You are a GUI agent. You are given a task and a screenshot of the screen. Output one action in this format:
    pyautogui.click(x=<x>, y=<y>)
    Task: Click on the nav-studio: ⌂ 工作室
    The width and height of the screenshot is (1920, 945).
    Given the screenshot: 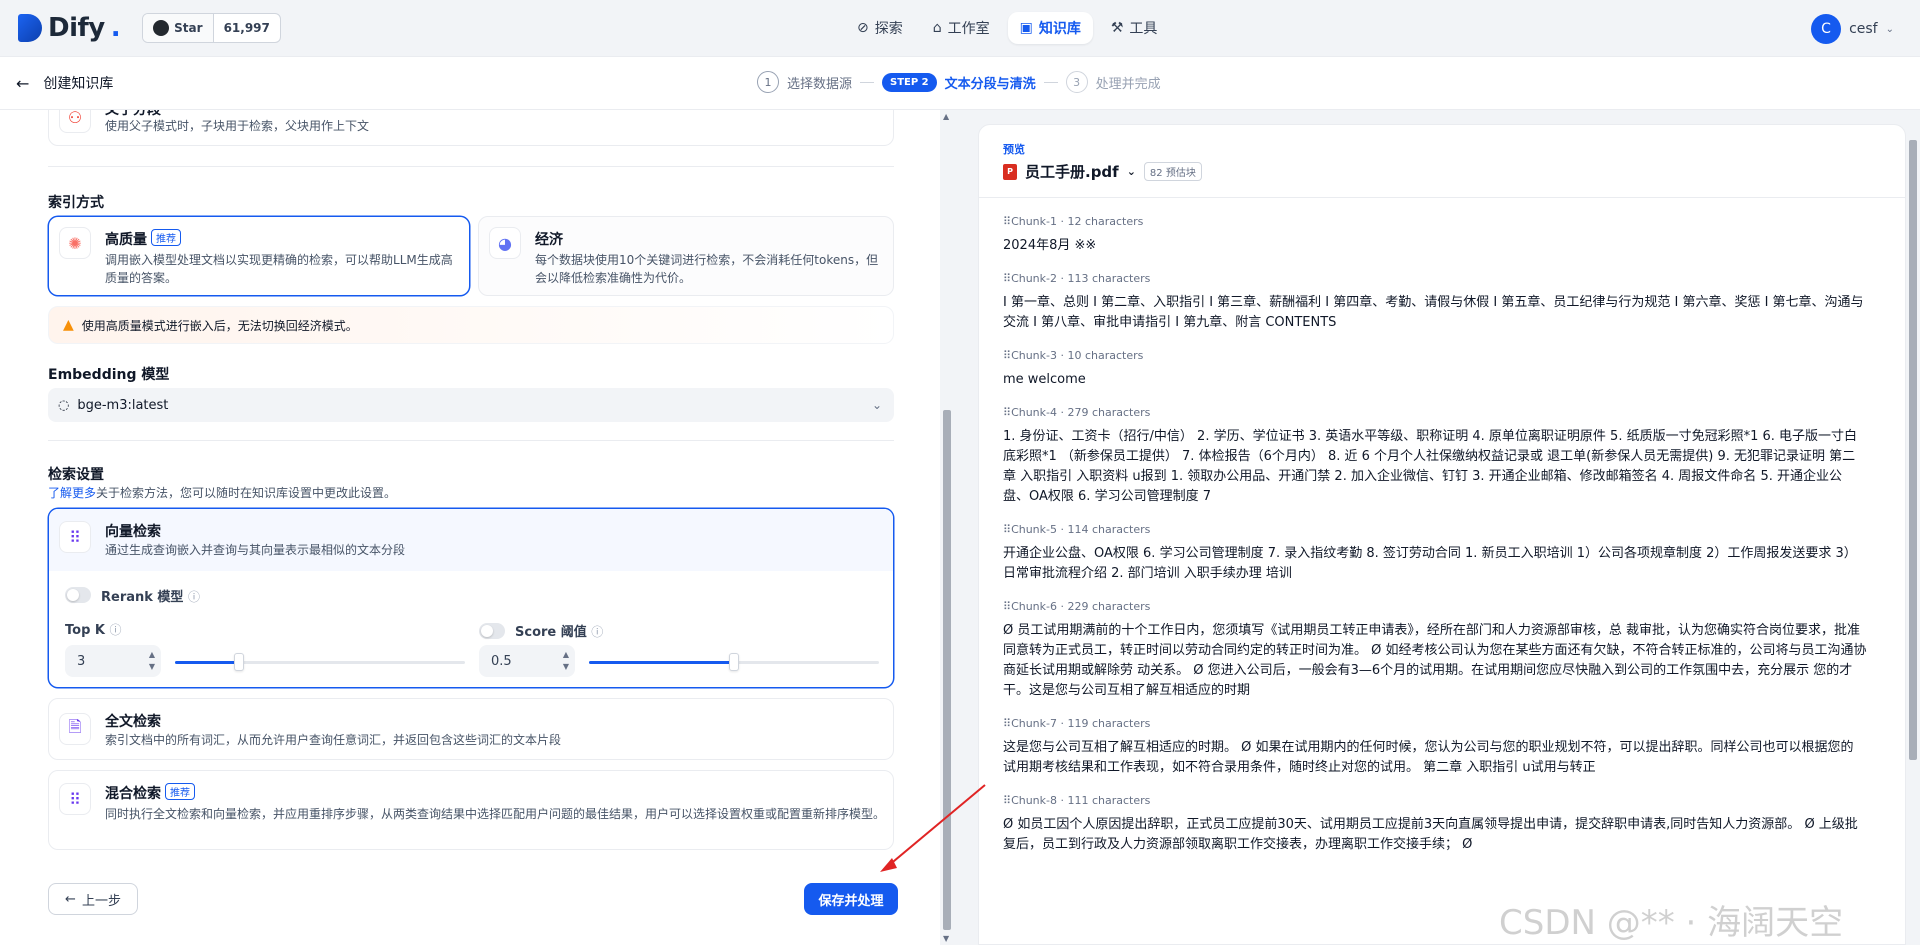 What is the action you would take?
    pyautogui.click(x=961, y=28)
    